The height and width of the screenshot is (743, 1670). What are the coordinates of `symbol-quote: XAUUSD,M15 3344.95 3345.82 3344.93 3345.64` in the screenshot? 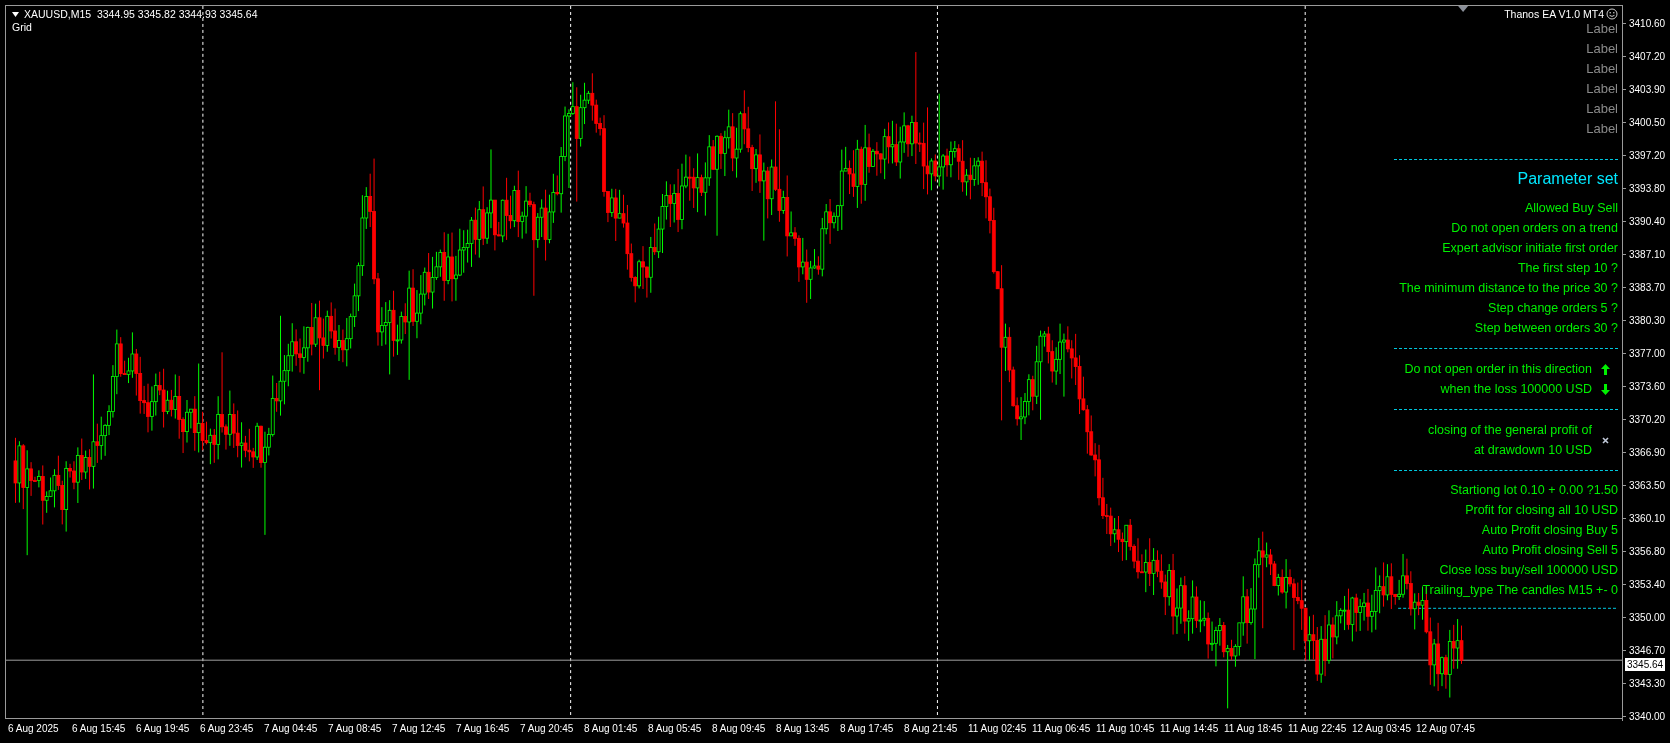 It's located at (141, 14).